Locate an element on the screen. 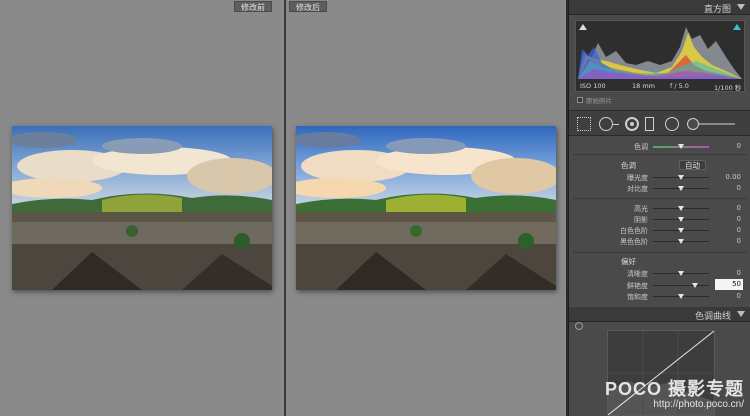 The height and width of the screenshot is (416, 750). tint-row: 色调 0 is located at coordinates (659, 146).